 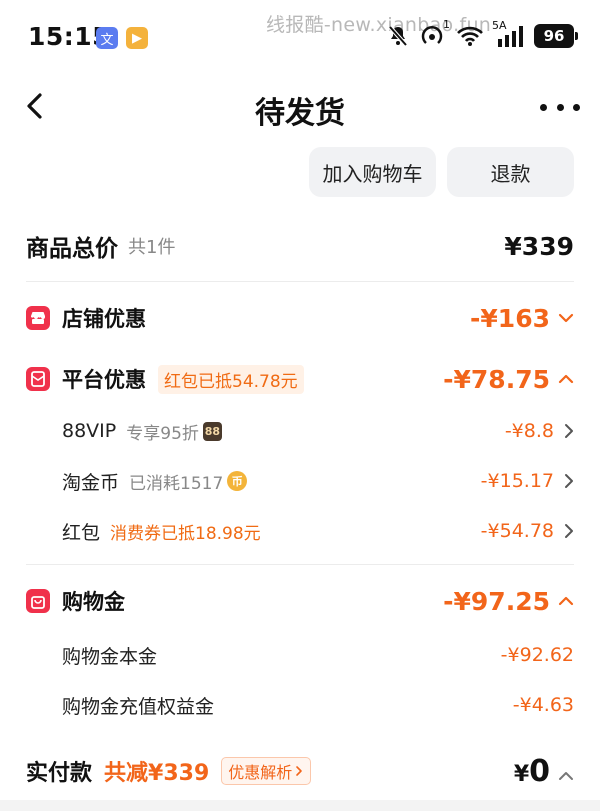 What do you see at coordinates (162, 433) in the screenshot?
I see `vip-note: 专享95折` at bounding box center [162, 433].